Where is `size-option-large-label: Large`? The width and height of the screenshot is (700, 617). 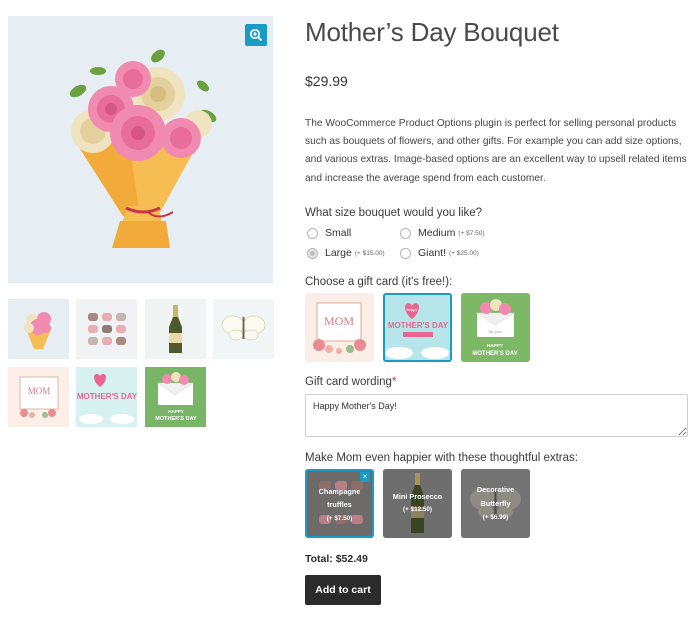 size-option-large-label: Large is located at coordinates (338, 253).